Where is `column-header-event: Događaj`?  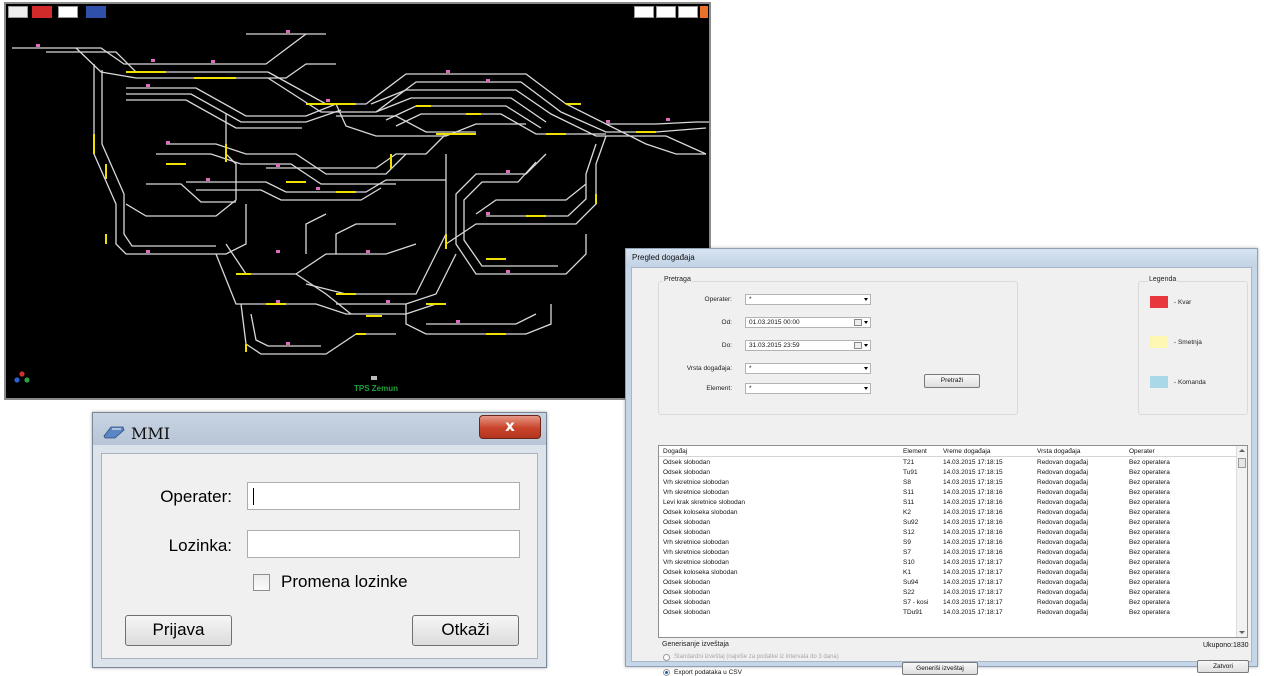 column-header-event: Događaj is located at coordinates (675, 451).